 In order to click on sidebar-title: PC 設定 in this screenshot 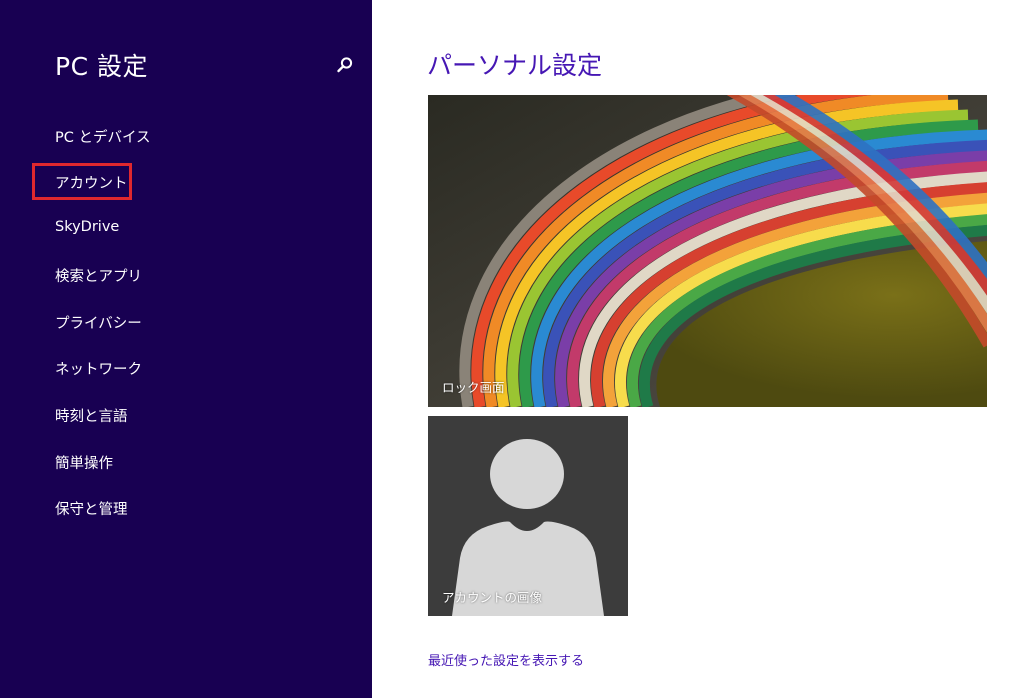, I will do `click(101, 66)`.